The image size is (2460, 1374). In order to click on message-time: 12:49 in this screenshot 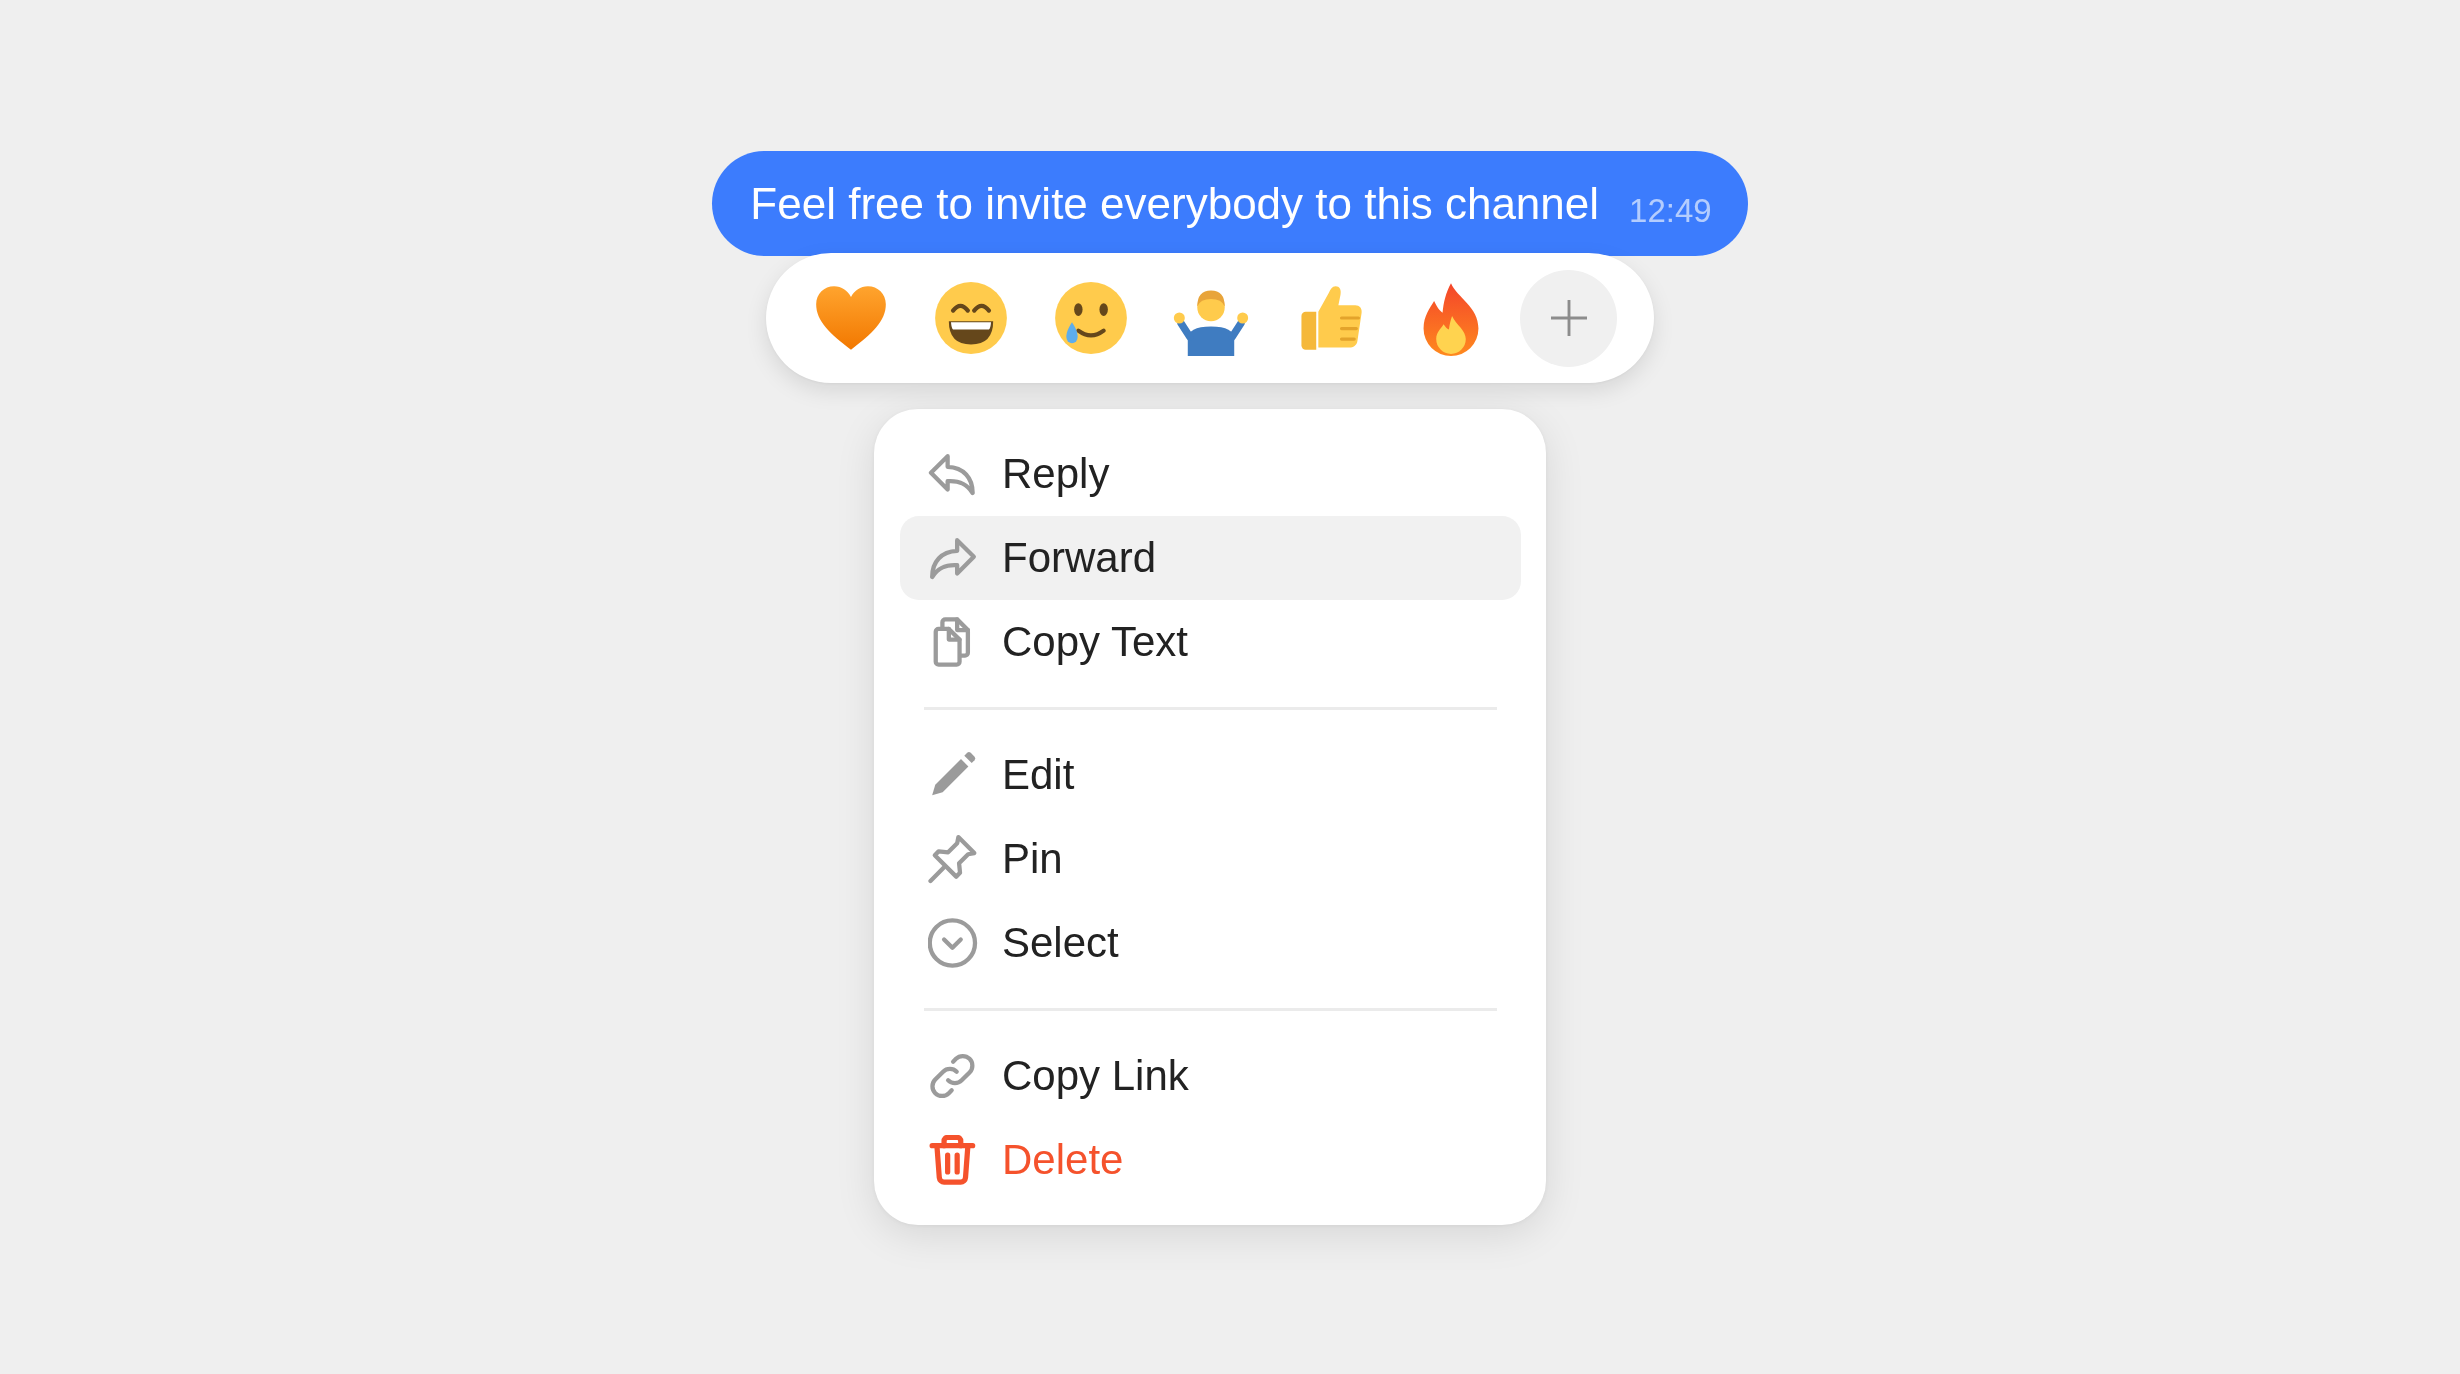, I will do `click(1670, 210)`.